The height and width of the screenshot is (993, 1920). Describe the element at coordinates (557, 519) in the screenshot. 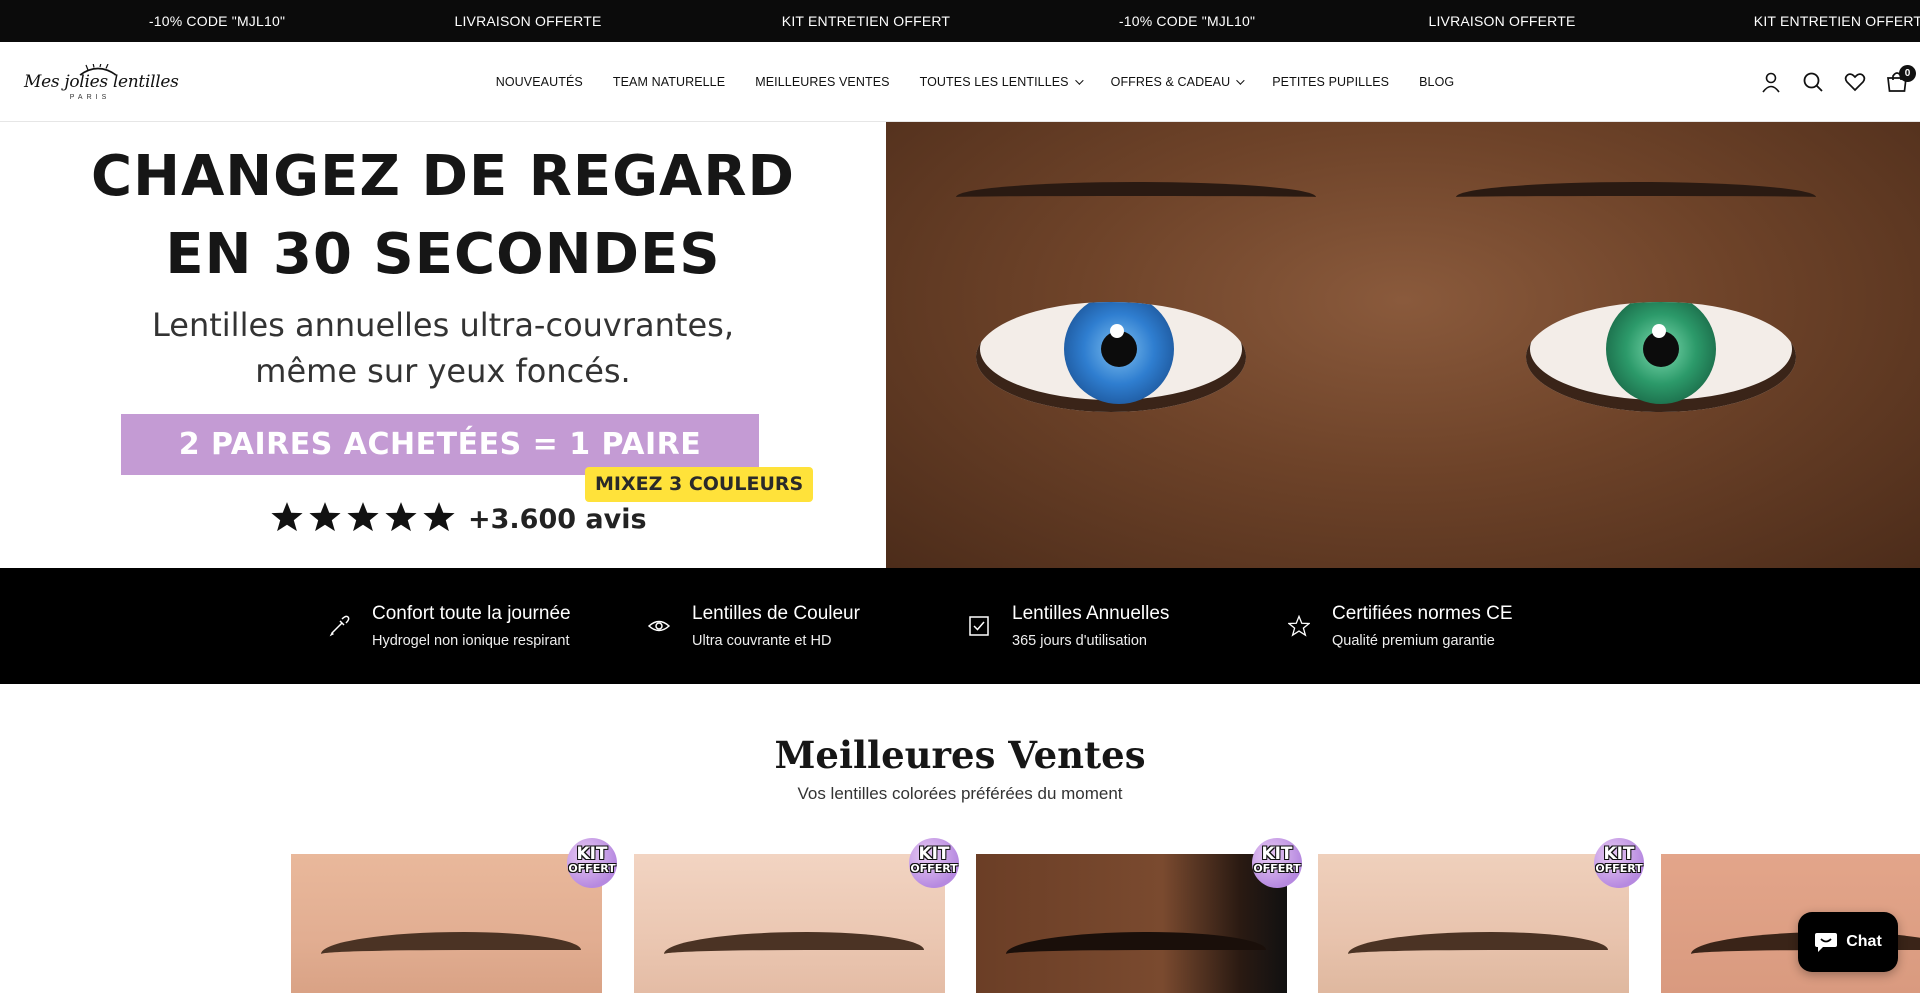

I see `reviews-count: +3.600 avis` at that location.